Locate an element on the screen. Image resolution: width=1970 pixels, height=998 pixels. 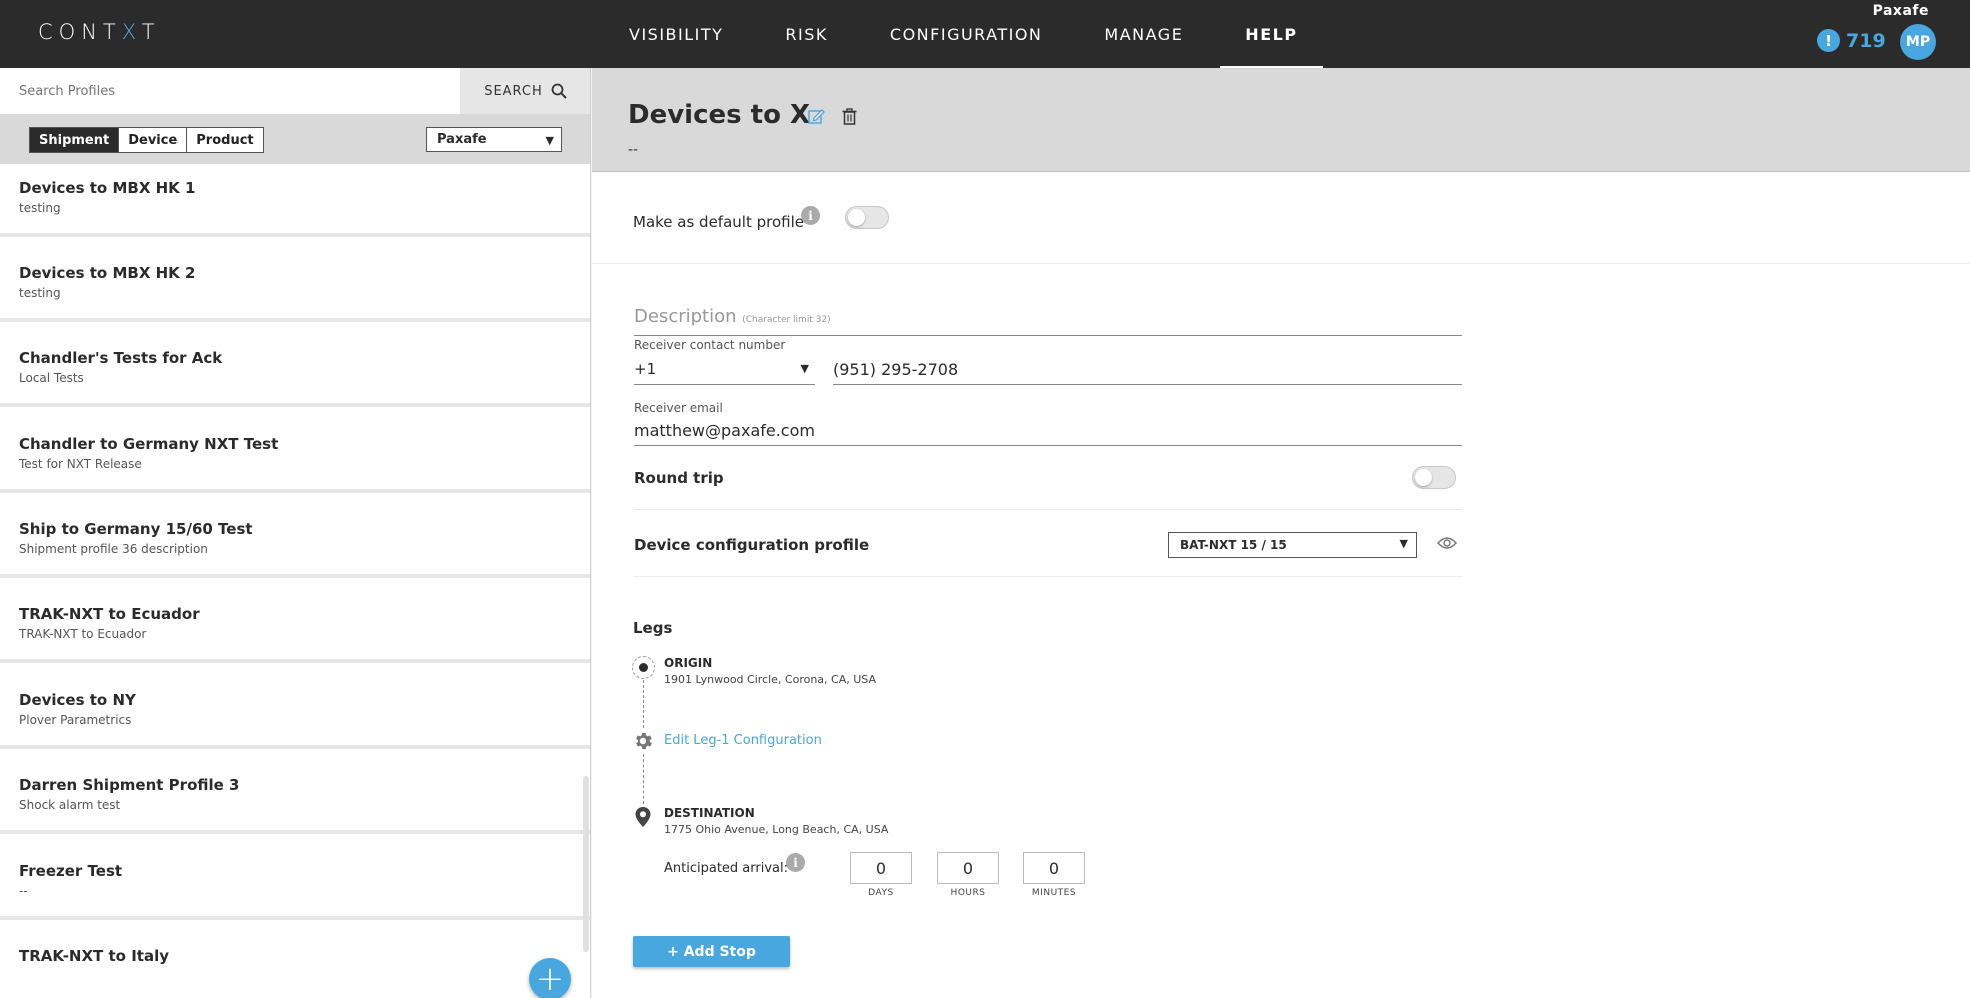
description-label: Description is located at coordinates (685, 316).